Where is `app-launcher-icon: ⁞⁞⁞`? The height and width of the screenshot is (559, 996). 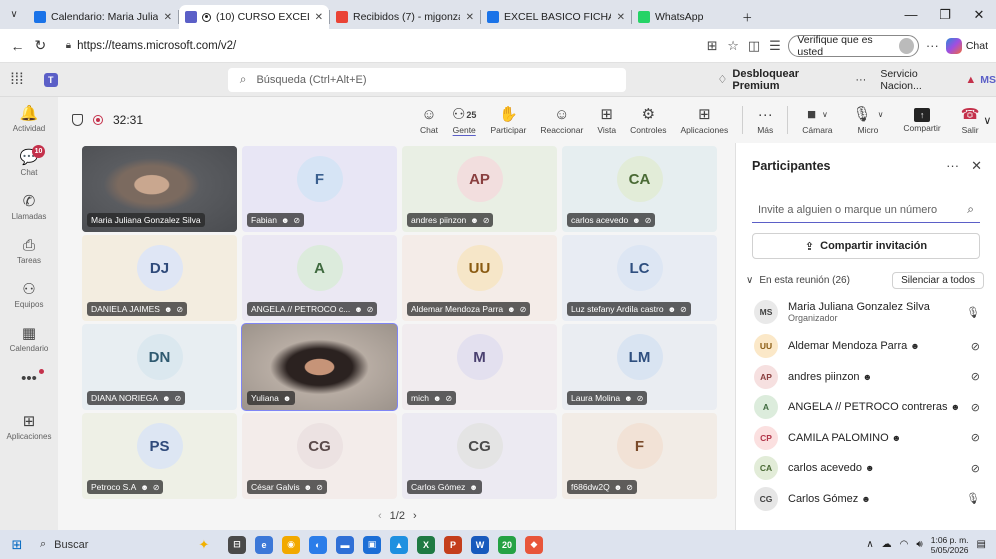 app-launcher-icon: ⁞⁞⁞ is located at coordinates (17, 80).